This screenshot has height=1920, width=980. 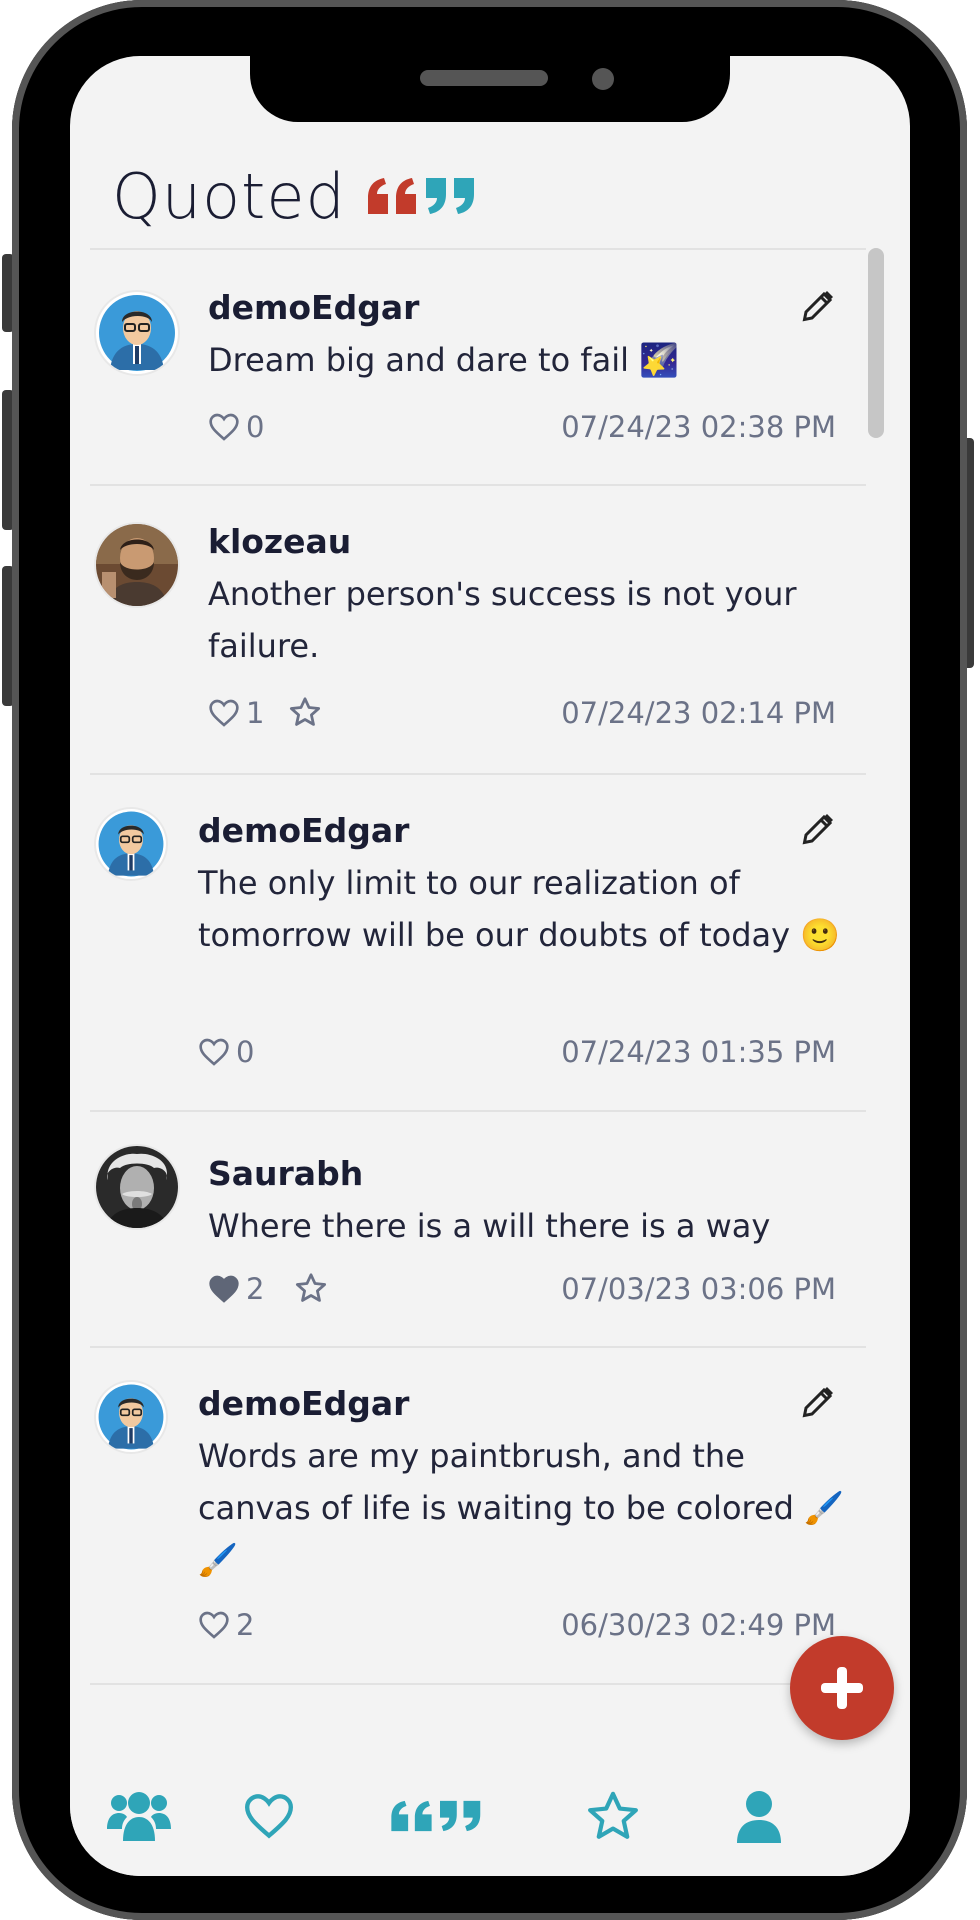 I want to click on like-count: 1, so click(x=255, y=713).